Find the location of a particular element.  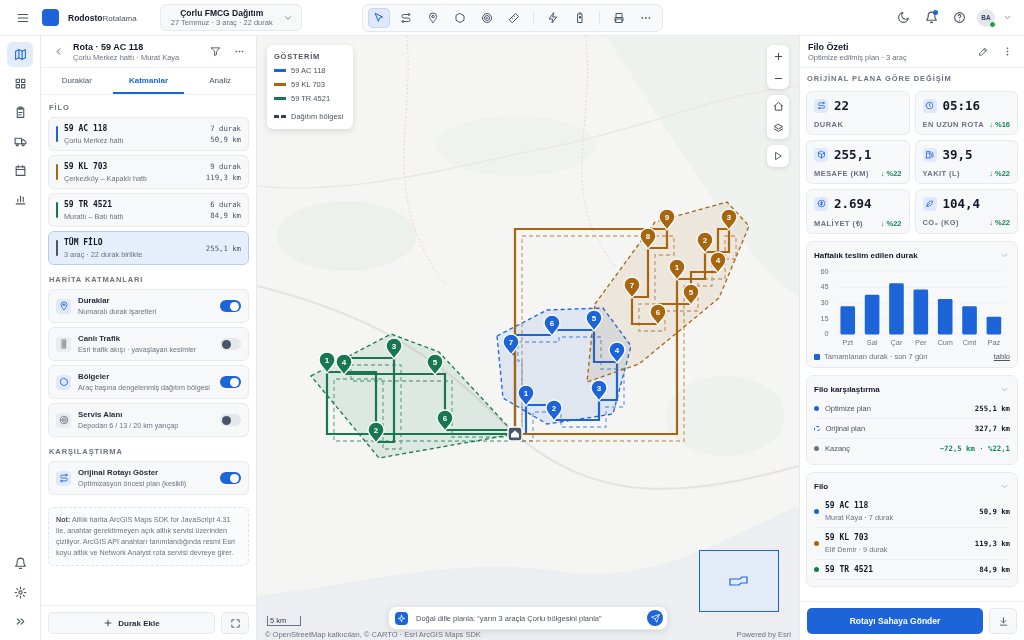

grid-icon is located at coordinates (20, 83).